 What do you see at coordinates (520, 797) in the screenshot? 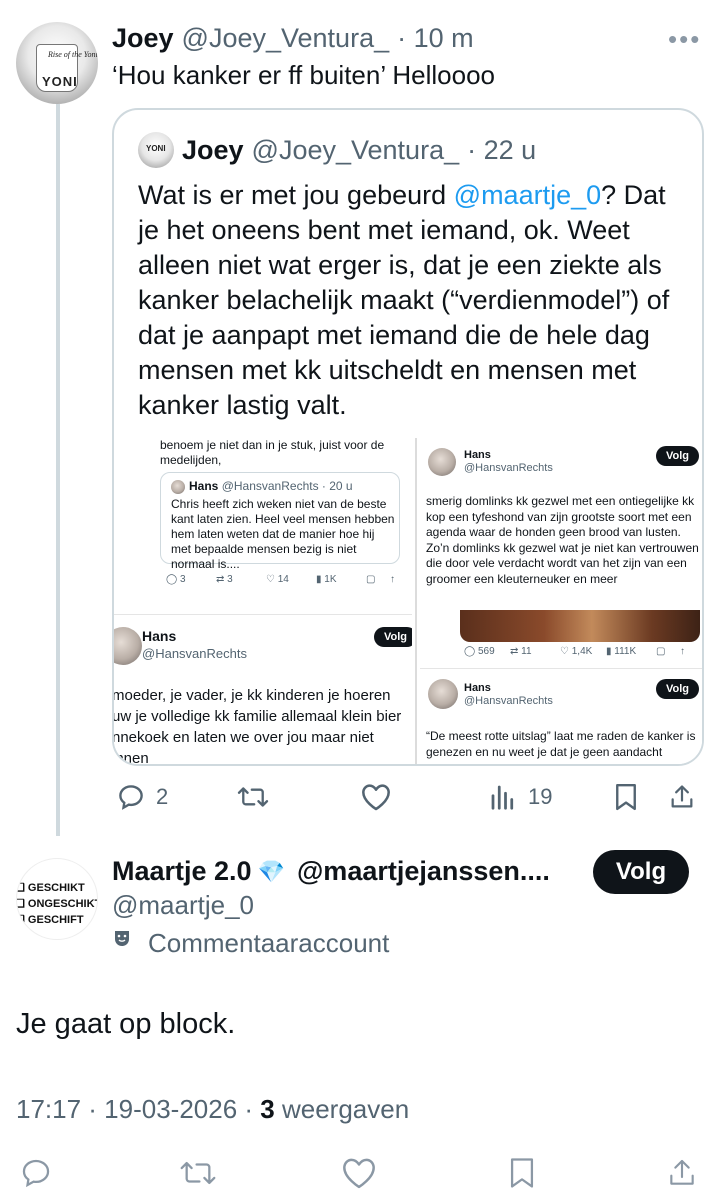
I see `views-button: 19` at bounding box center [520, 797].